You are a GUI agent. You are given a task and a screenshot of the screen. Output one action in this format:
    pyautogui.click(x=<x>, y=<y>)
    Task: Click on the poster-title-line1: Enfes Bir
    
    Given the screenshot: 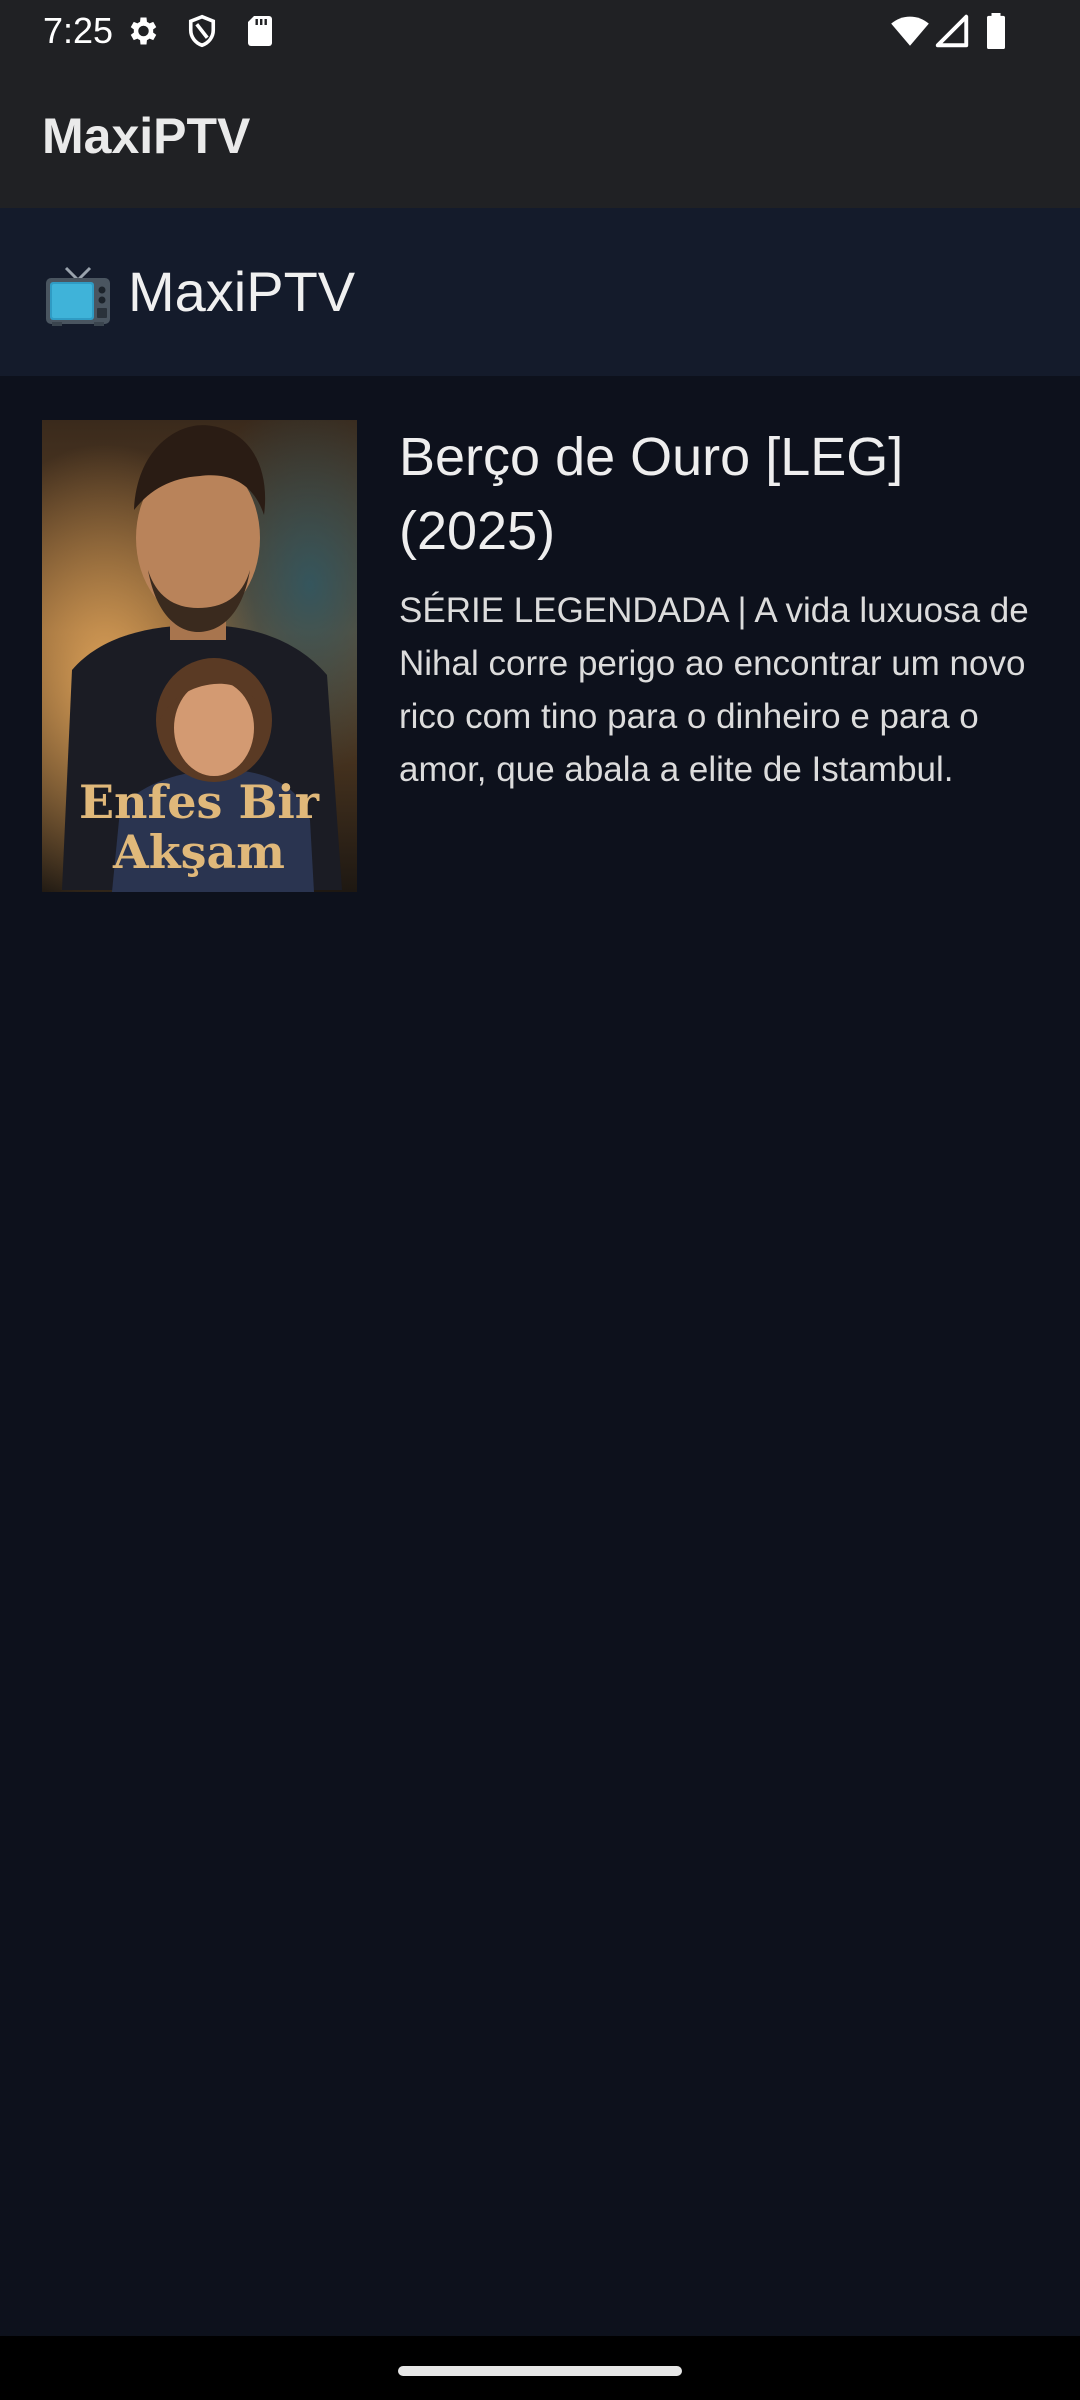 What is the action you would take?
    pyautogui.click(x=199, y=802)
    